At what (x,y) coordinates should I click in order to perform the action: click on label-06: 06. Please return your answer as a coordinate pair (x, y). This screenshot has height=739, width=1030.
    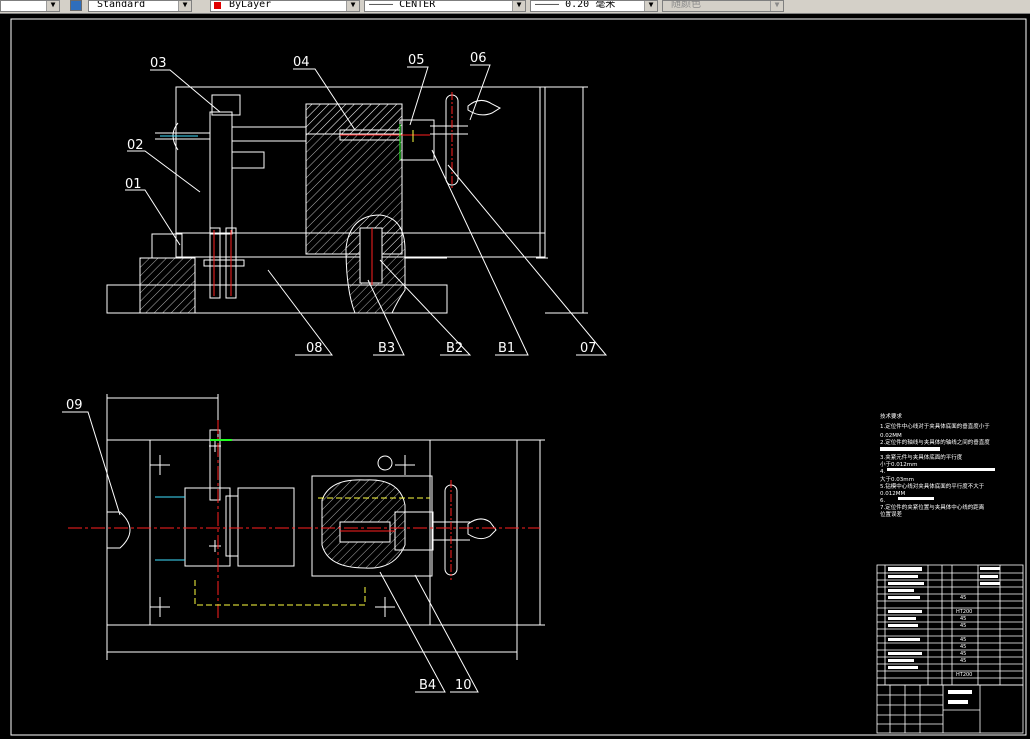
    Looking at the image, I should click on (478, 58).